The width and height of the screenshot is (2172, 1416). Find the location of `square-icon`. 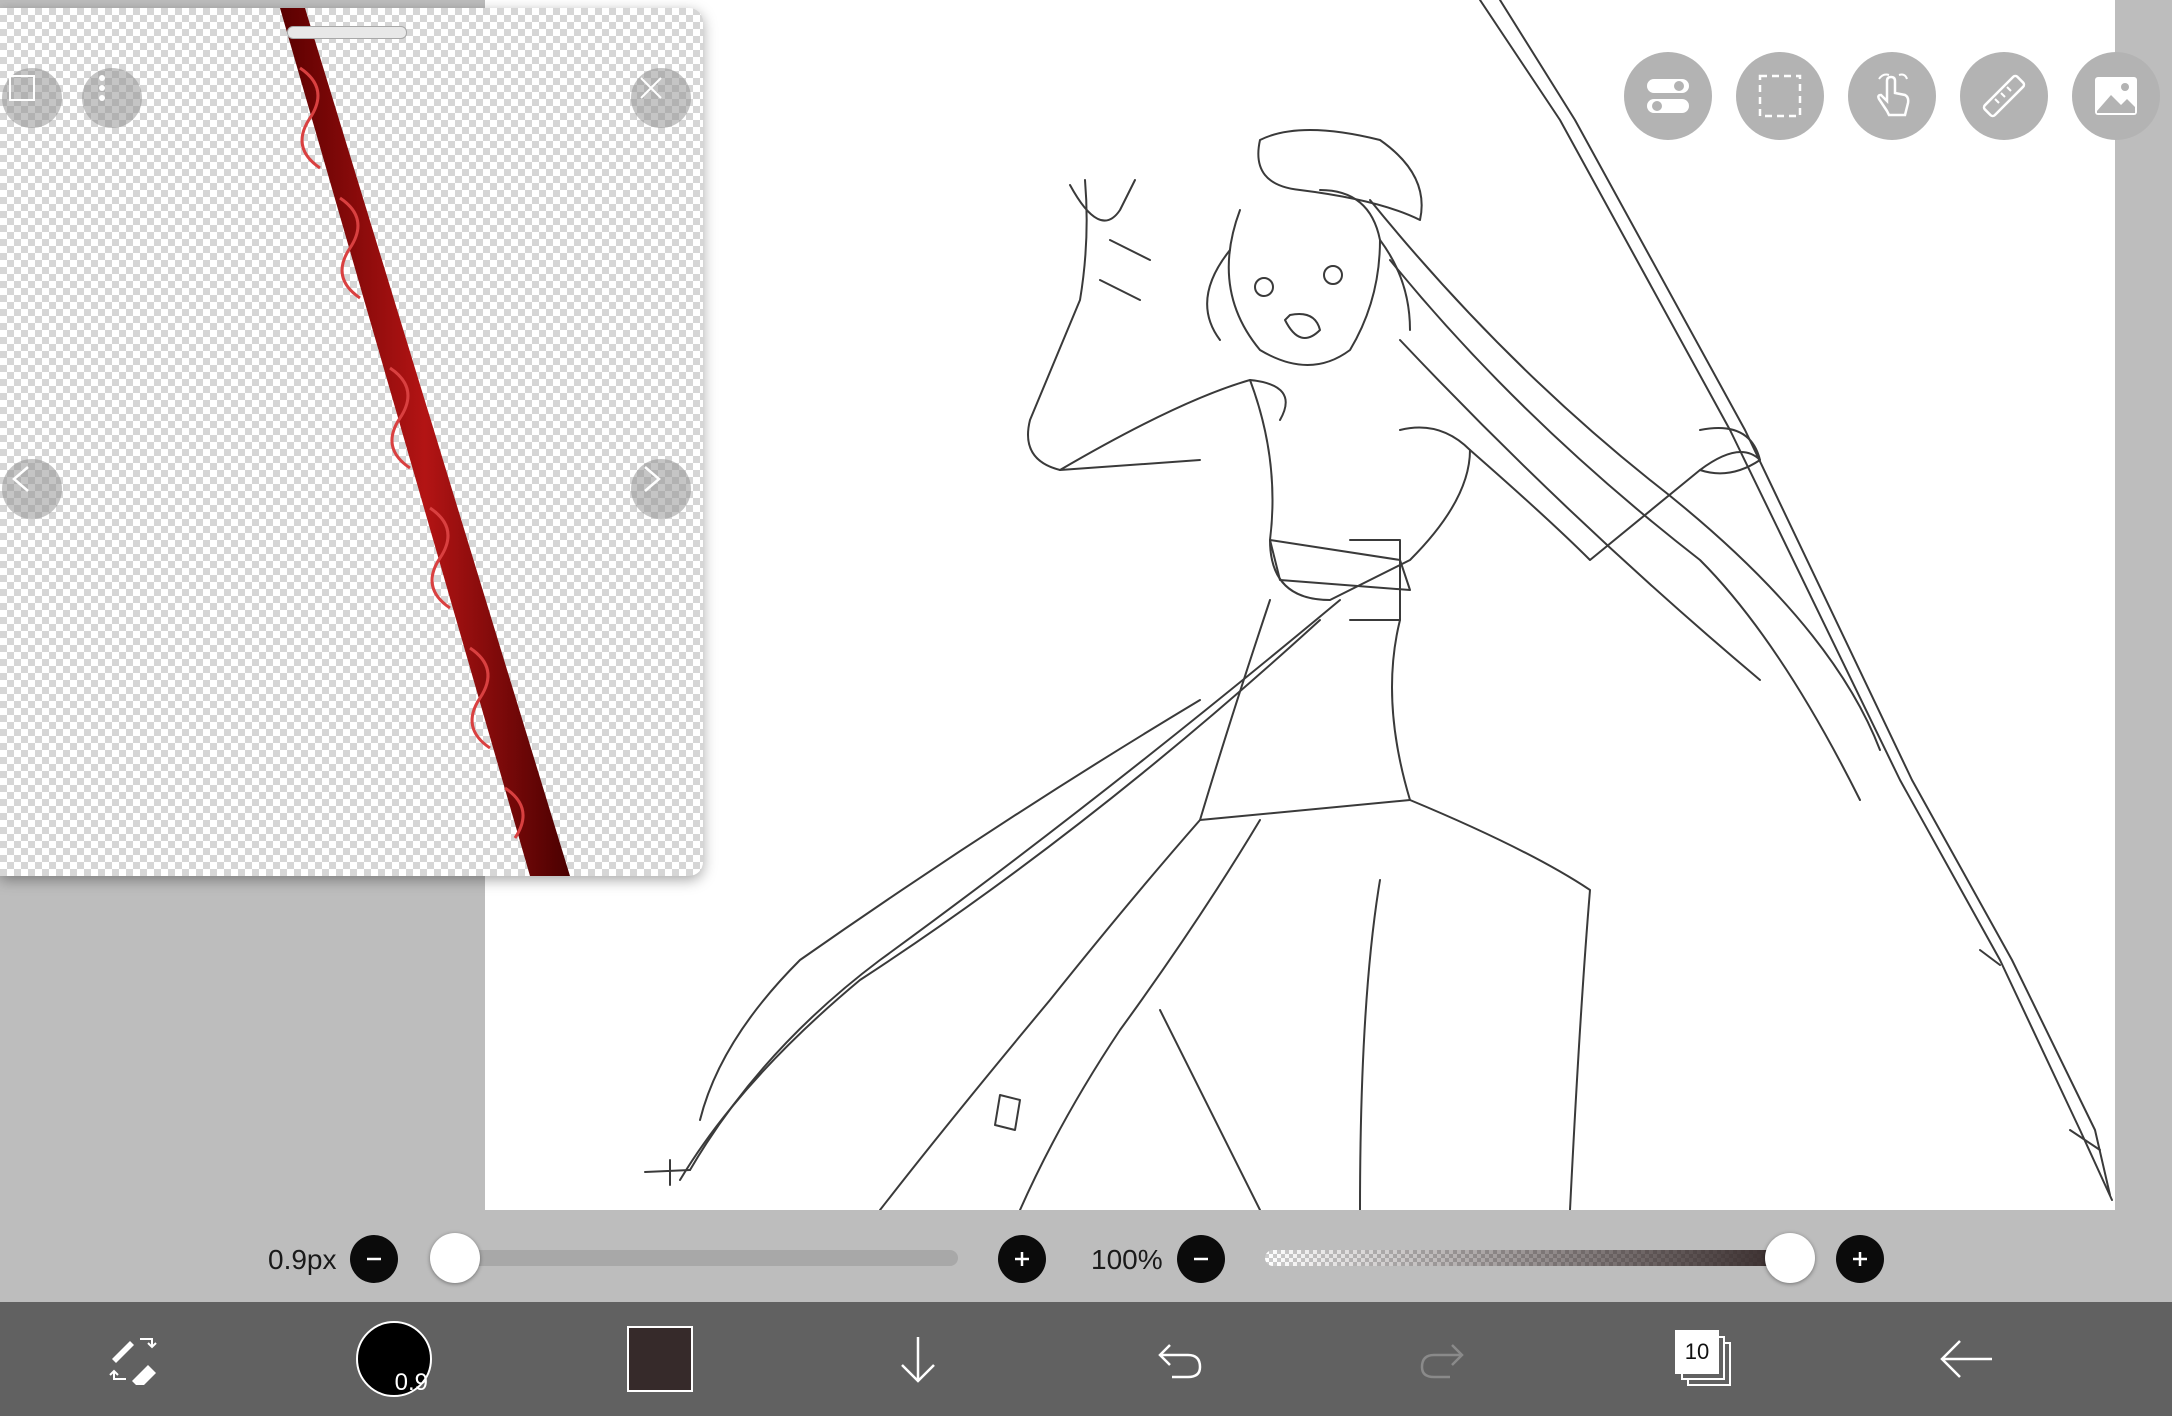

square-icon is located at coordinates (22, 88).